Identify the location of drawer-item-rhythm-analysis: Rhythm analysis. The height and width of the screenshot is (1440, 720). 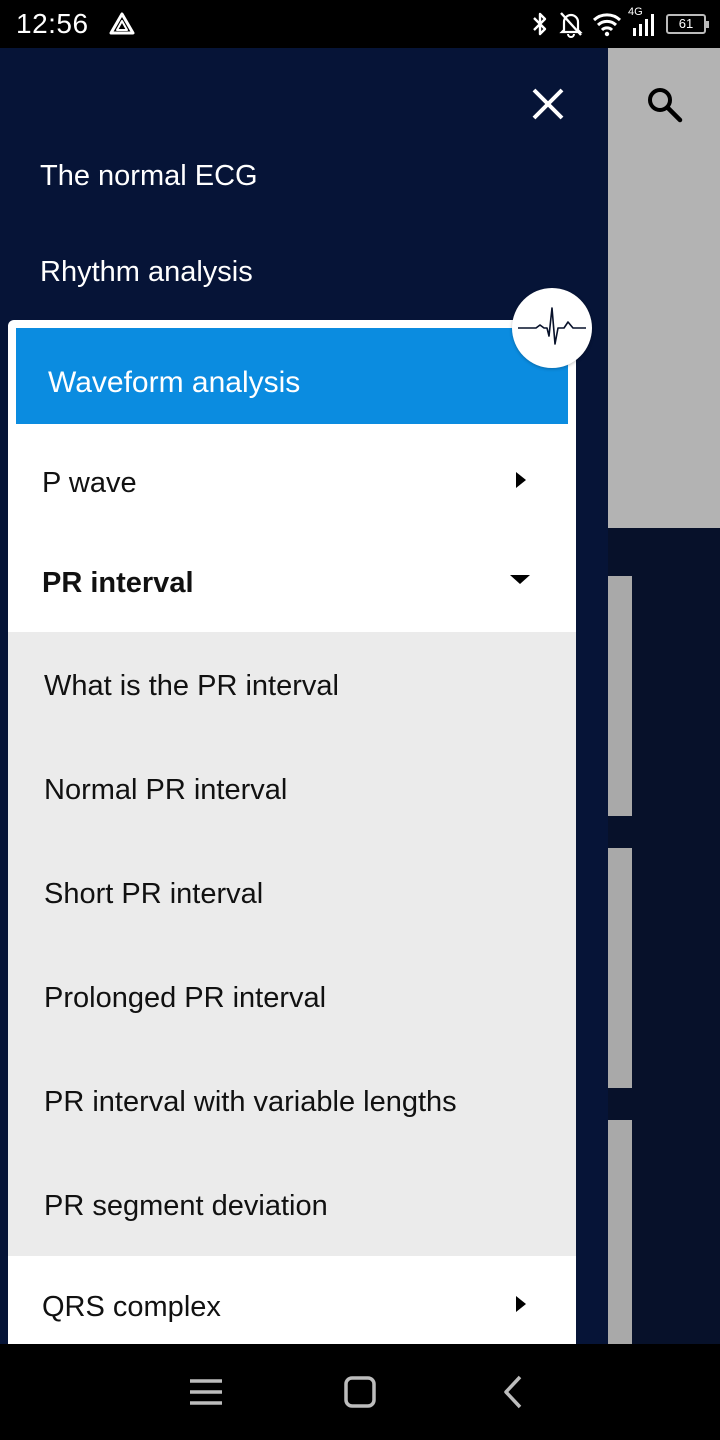
(146, 272).